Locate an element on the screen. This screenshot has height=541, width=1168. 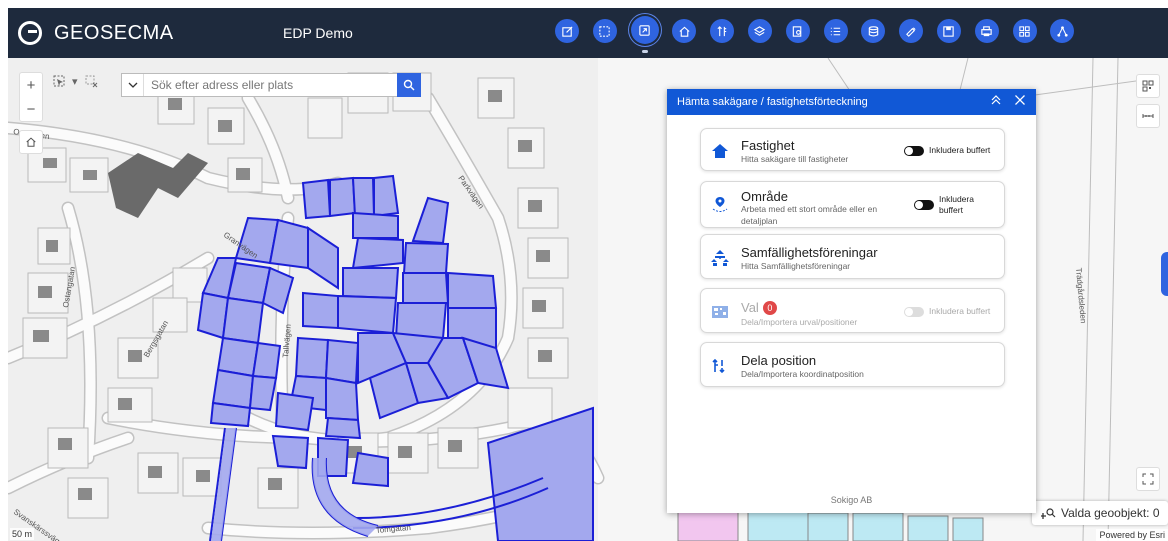
home-extent-button is located at coordinates (31, 142).